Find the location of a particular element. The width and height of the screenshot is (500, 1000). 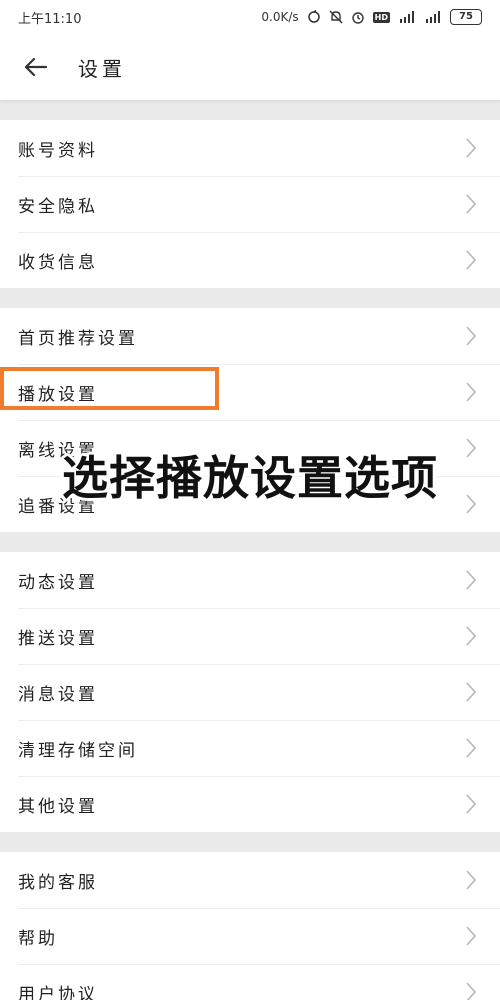

settings-item-help: 帮助 is located at coordinates (250, 936).